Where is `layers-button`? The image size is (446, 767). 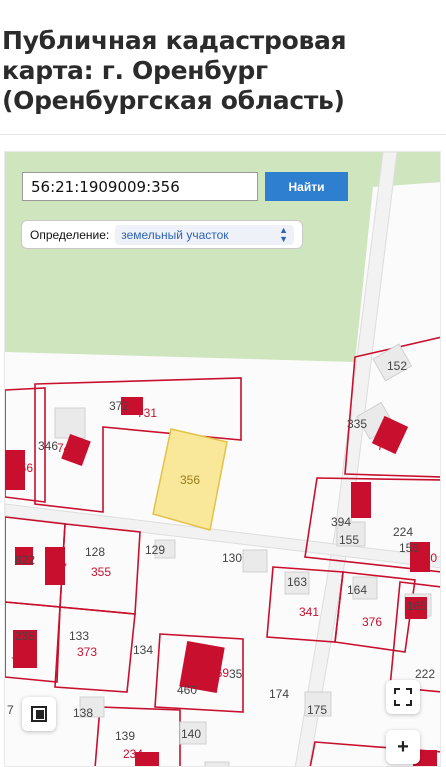
layers-button is located at coordinates (39, 714).